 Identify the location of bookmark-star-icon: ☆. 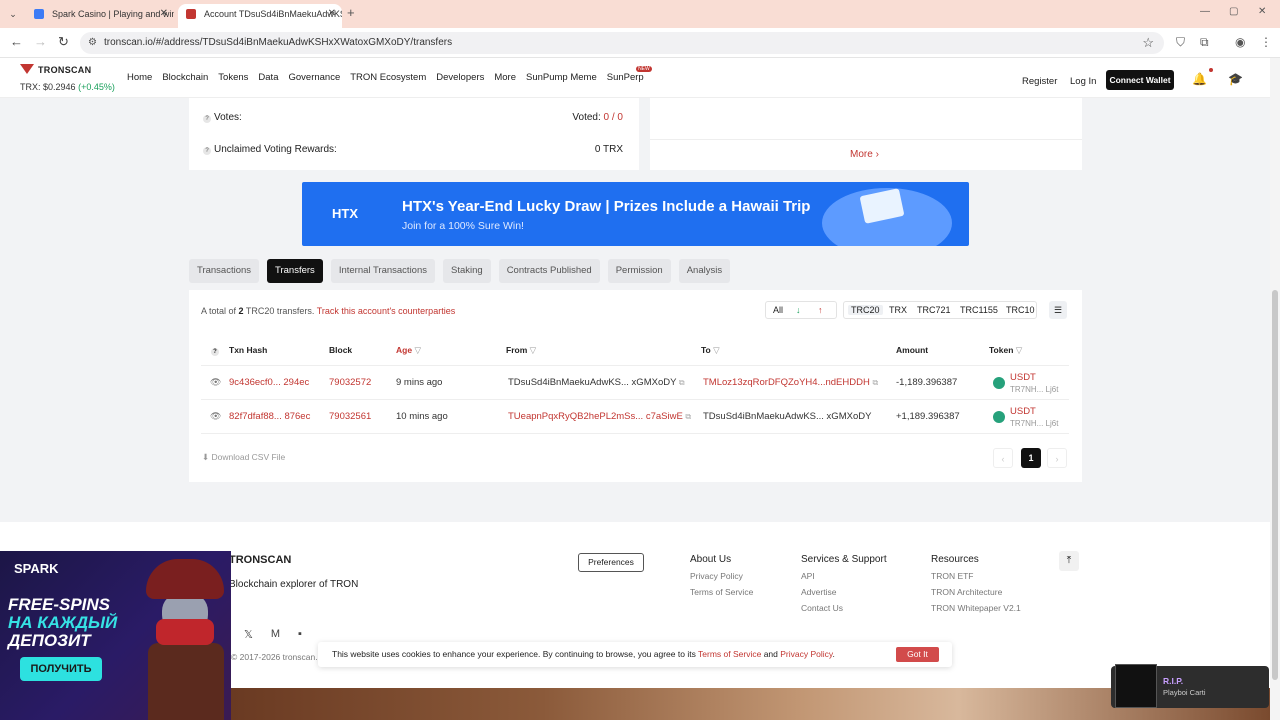
(1148, 43).